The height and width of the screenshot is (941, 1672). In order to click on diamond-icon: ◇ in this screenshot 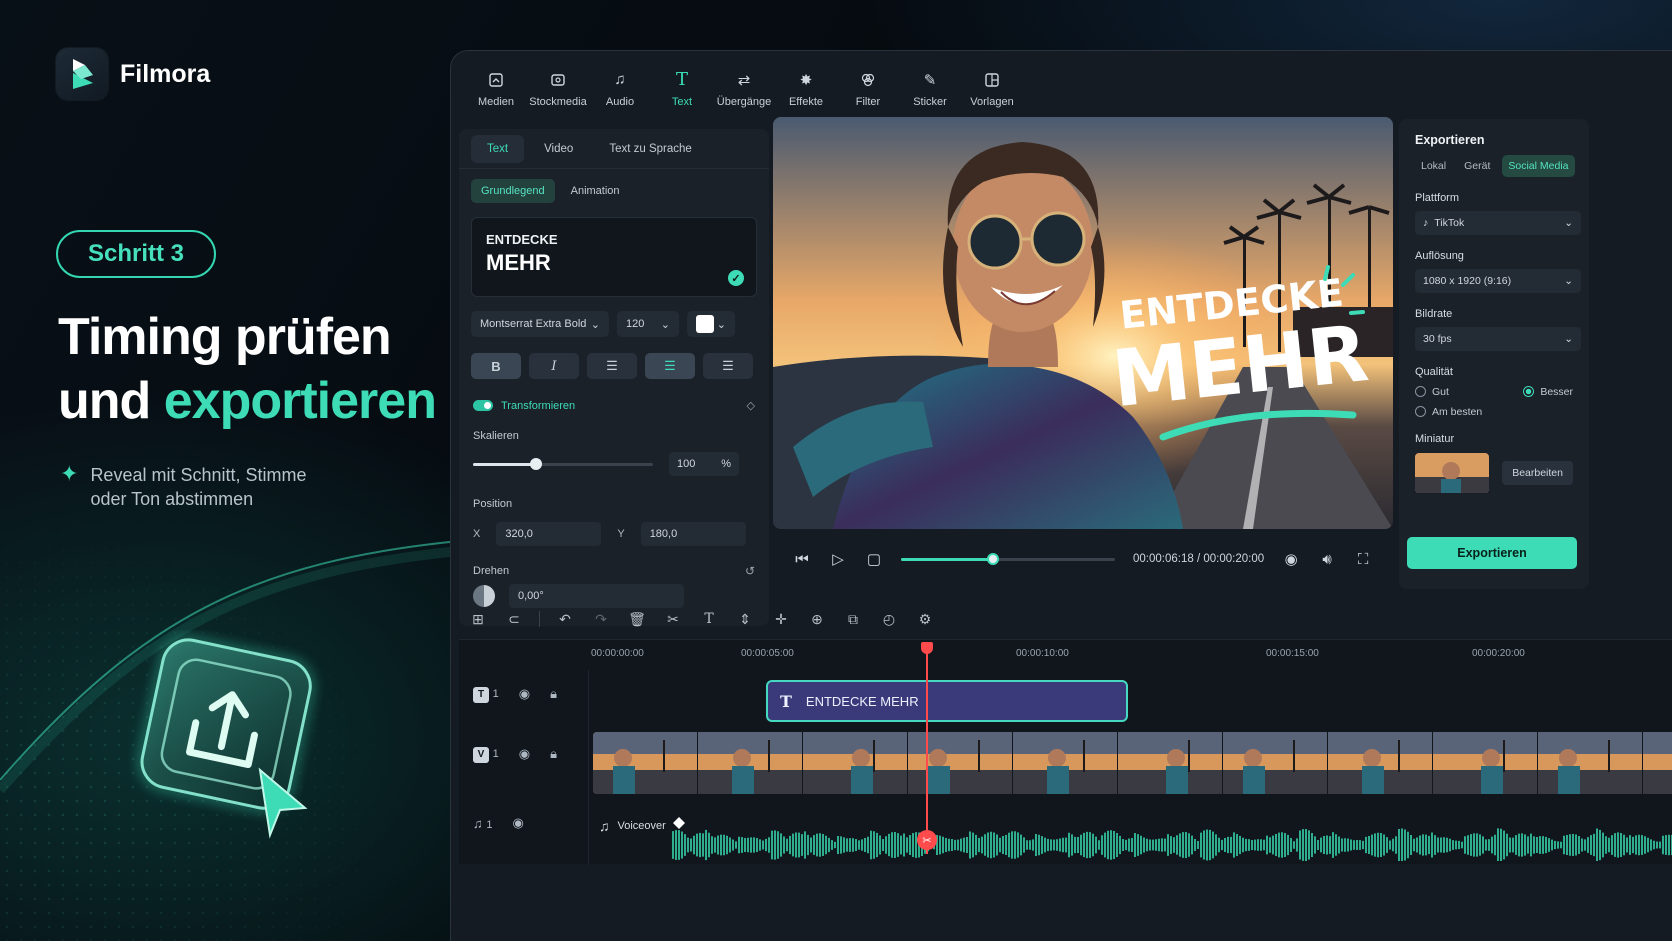, I will do `click(751, 405)`.